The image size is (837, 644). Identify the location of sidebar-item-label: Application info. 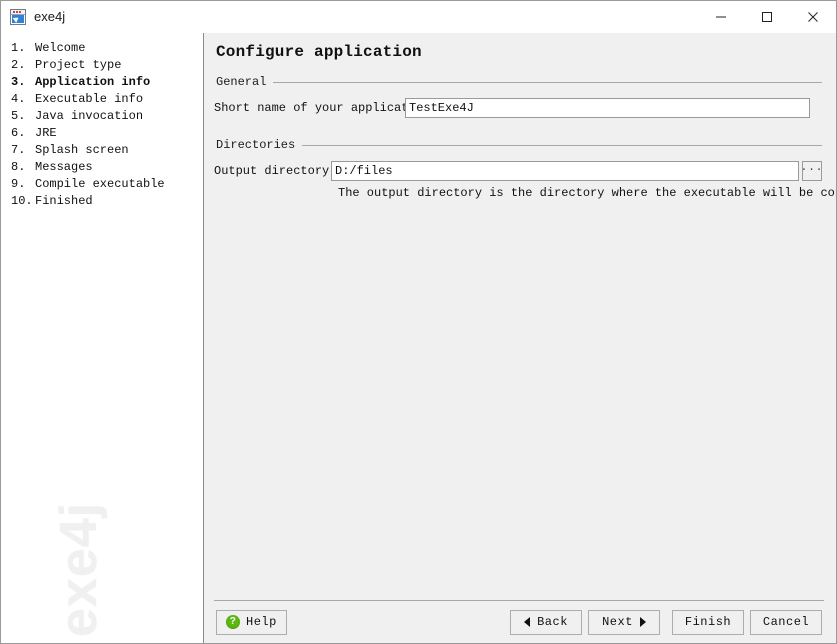
(93, 82).